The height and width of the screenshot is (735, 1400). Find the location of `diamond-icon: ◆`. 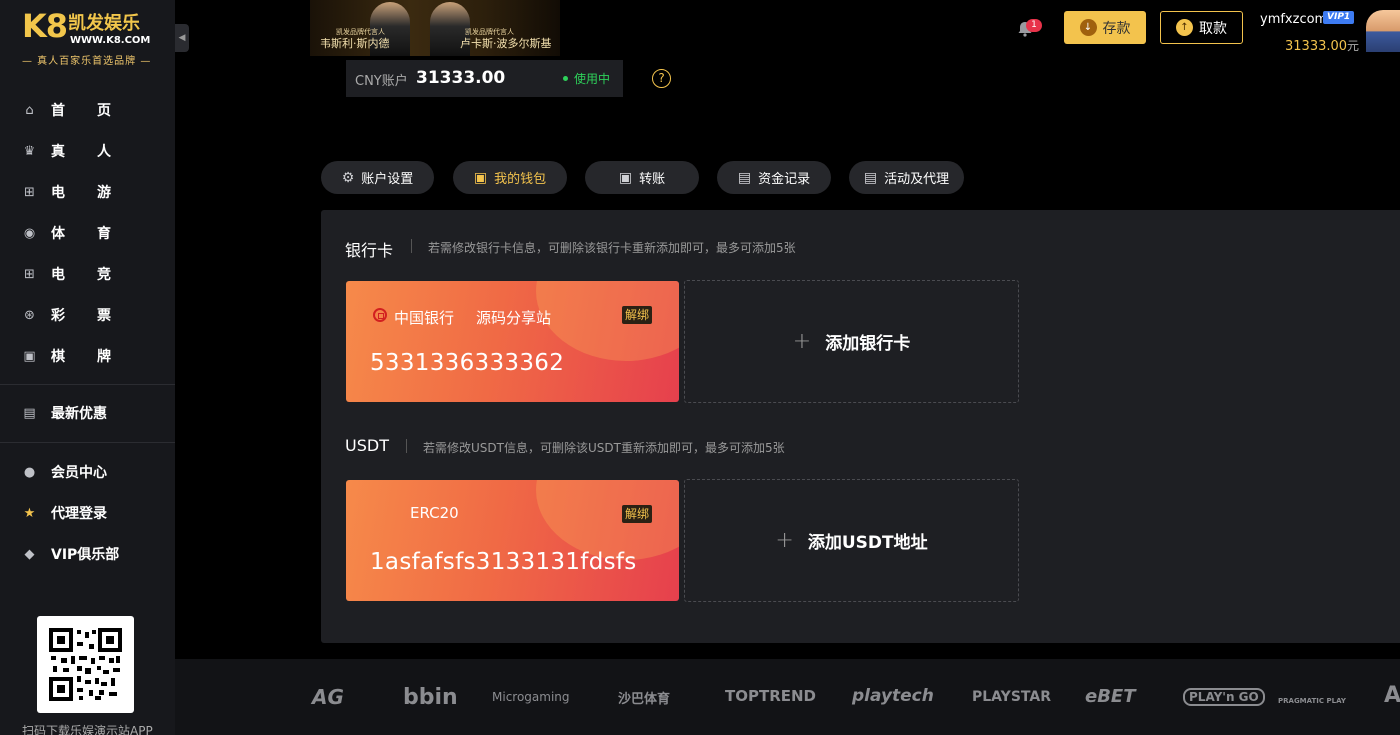

diamond-icon: ◆ is located at coordinates (29, 554).